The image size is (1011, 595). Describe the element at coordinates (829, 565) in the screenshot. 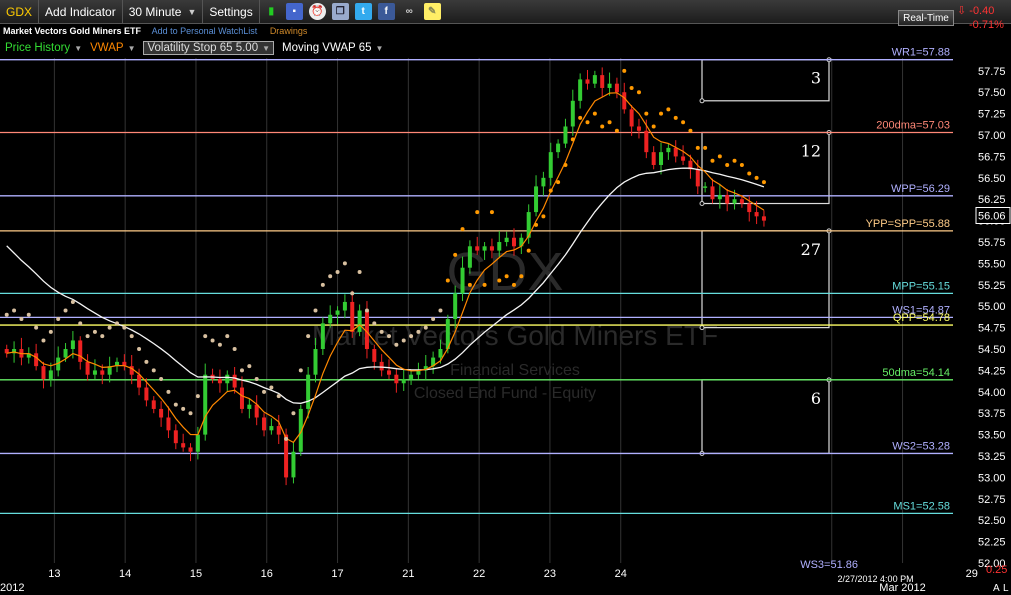

I see `pivot-level-label: WS3=51.86` at that location.